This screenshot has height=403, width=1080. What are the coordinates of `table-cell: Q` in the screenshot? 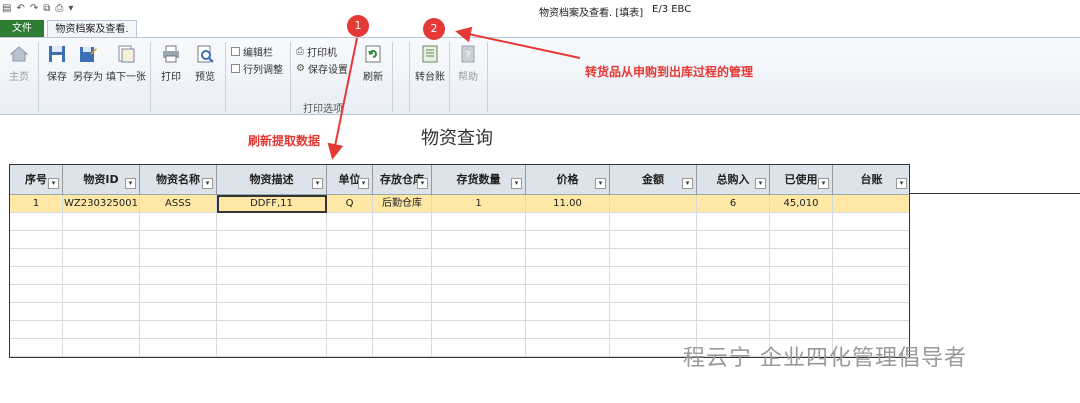 It's located at (350, 204).